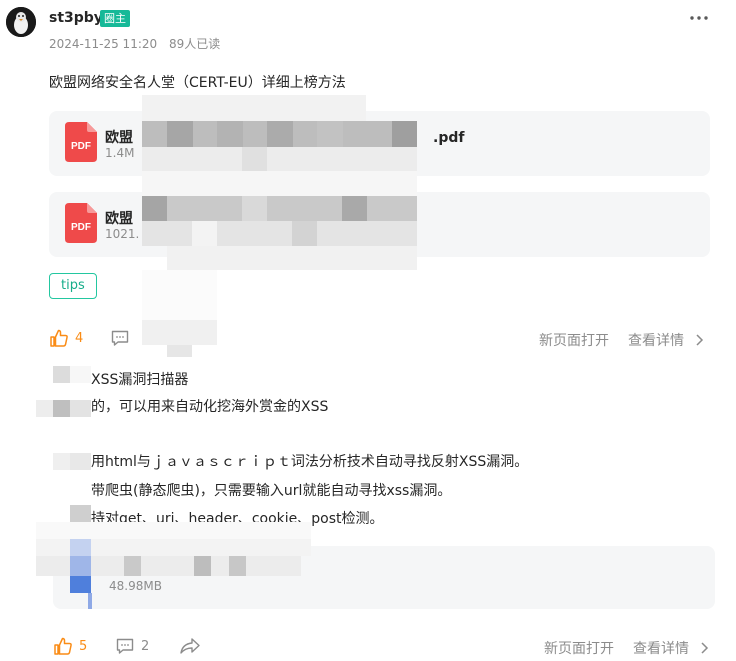 The height and width of the screenshot is (661, 736). Describe the element at coordinates (120, 153) in the screenshot. I see `file-size: 1.4M` at that location.